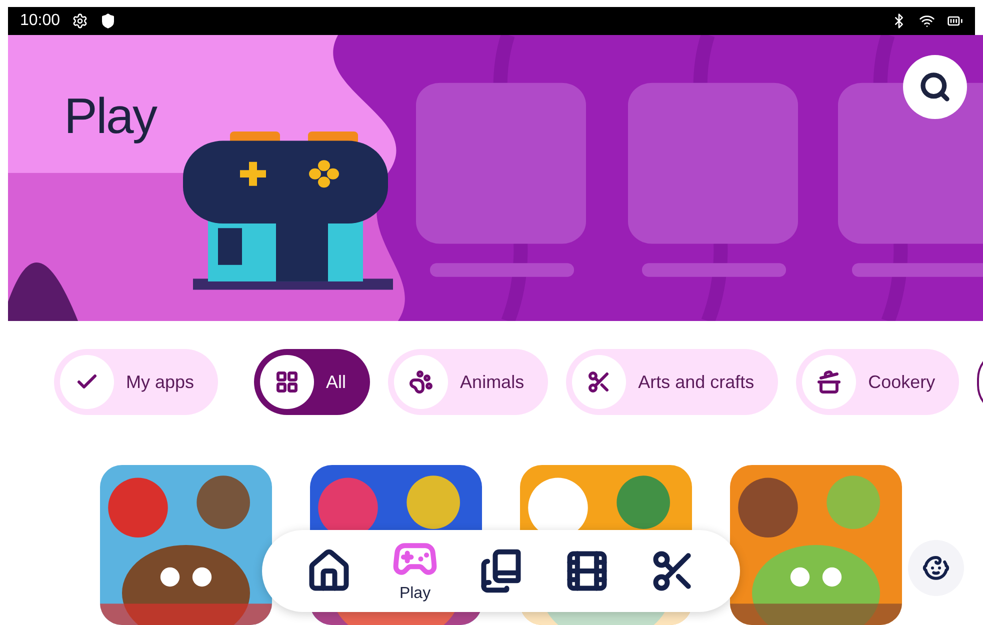 This screenshot has height=625, width=983. Describe the element at coordinates (136, 382) in the screenshot. I see `category-chip: My apps` at that location.